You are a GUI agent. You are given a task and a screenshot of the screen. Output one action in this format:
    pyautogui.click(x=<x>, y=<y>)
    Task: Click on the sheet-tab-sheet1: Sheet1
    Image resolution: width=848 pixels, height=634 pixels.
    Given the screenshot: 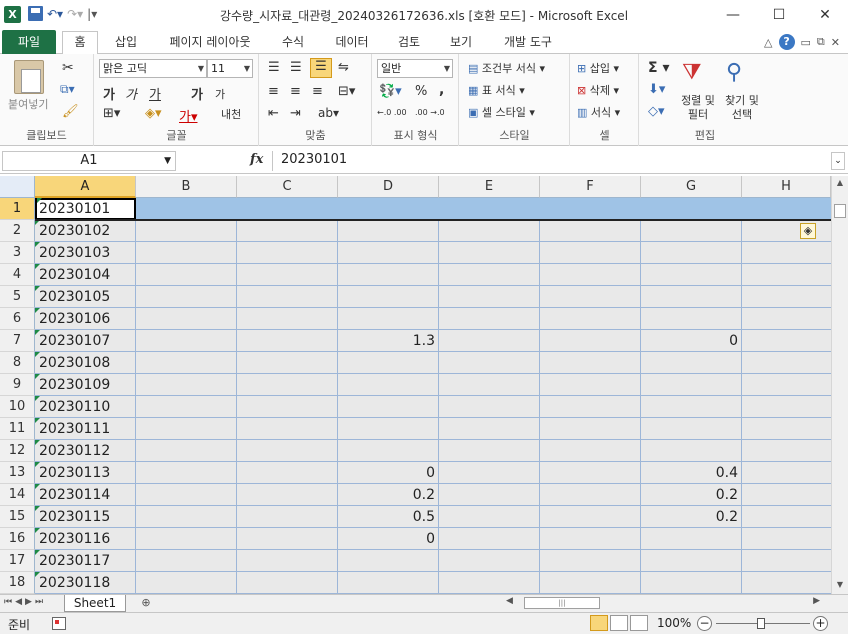 What is the action you would take?
    pyautogui.click(x=95, y=603)
    